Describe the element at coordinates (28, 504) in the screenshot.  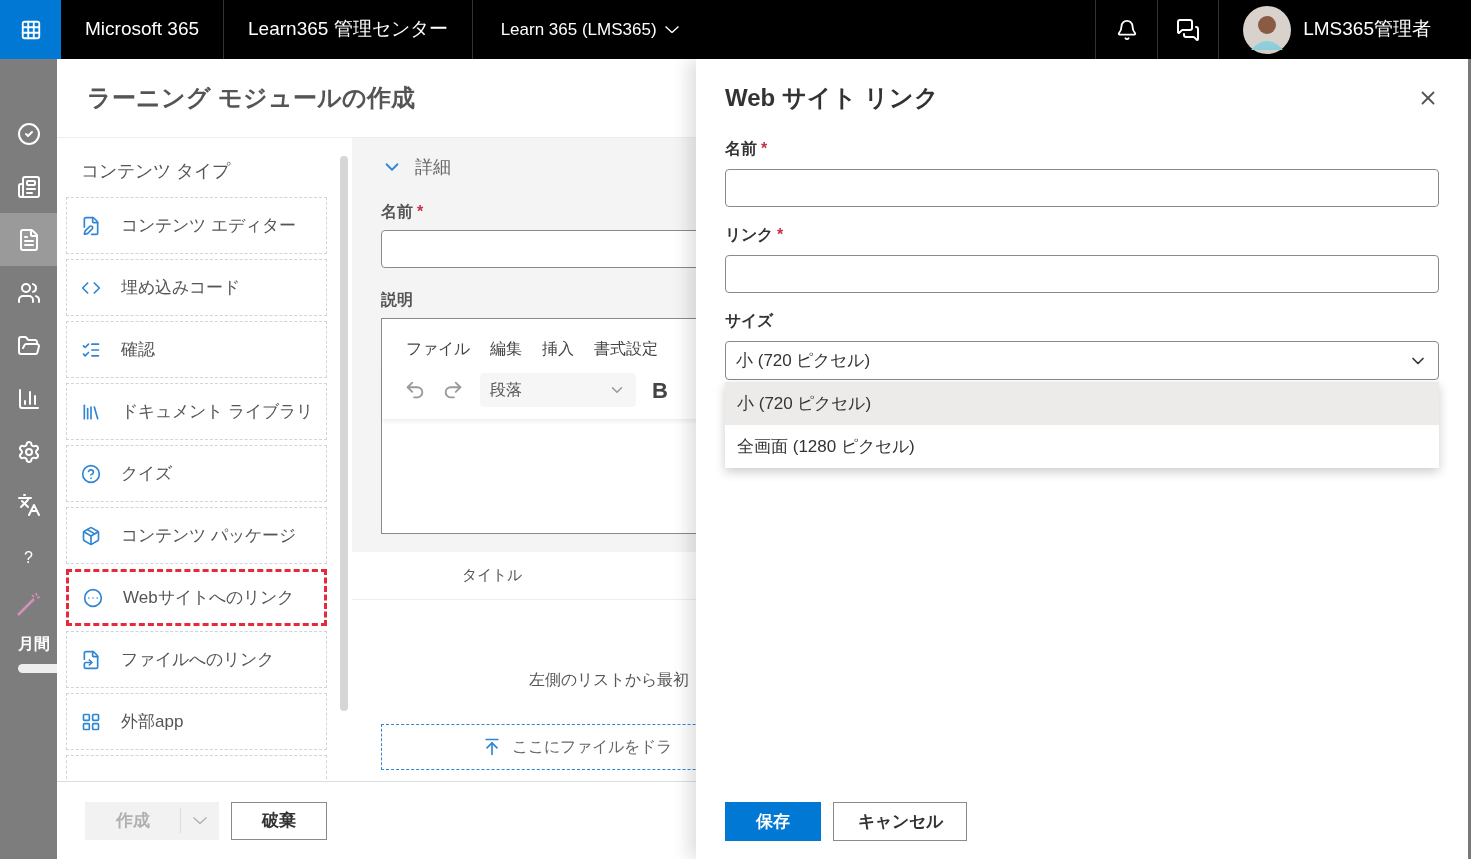
I see `language-icon` at that location.